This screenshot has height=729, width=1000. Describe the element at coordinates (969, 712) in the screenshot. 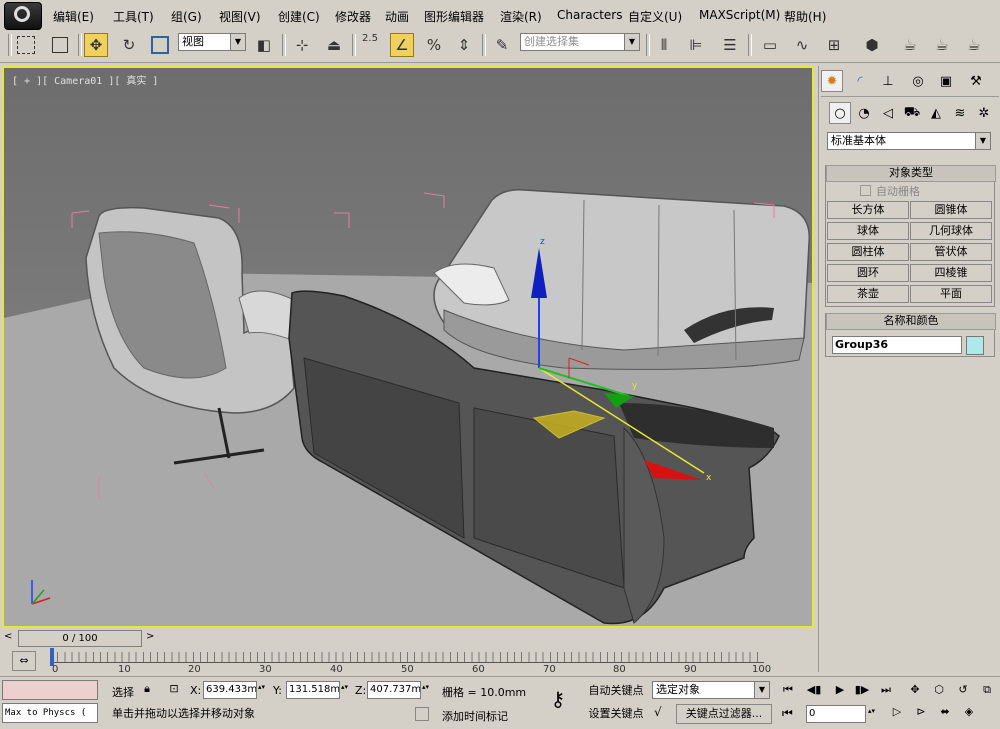

I see `orbit-camera-button: ◈` at that location.